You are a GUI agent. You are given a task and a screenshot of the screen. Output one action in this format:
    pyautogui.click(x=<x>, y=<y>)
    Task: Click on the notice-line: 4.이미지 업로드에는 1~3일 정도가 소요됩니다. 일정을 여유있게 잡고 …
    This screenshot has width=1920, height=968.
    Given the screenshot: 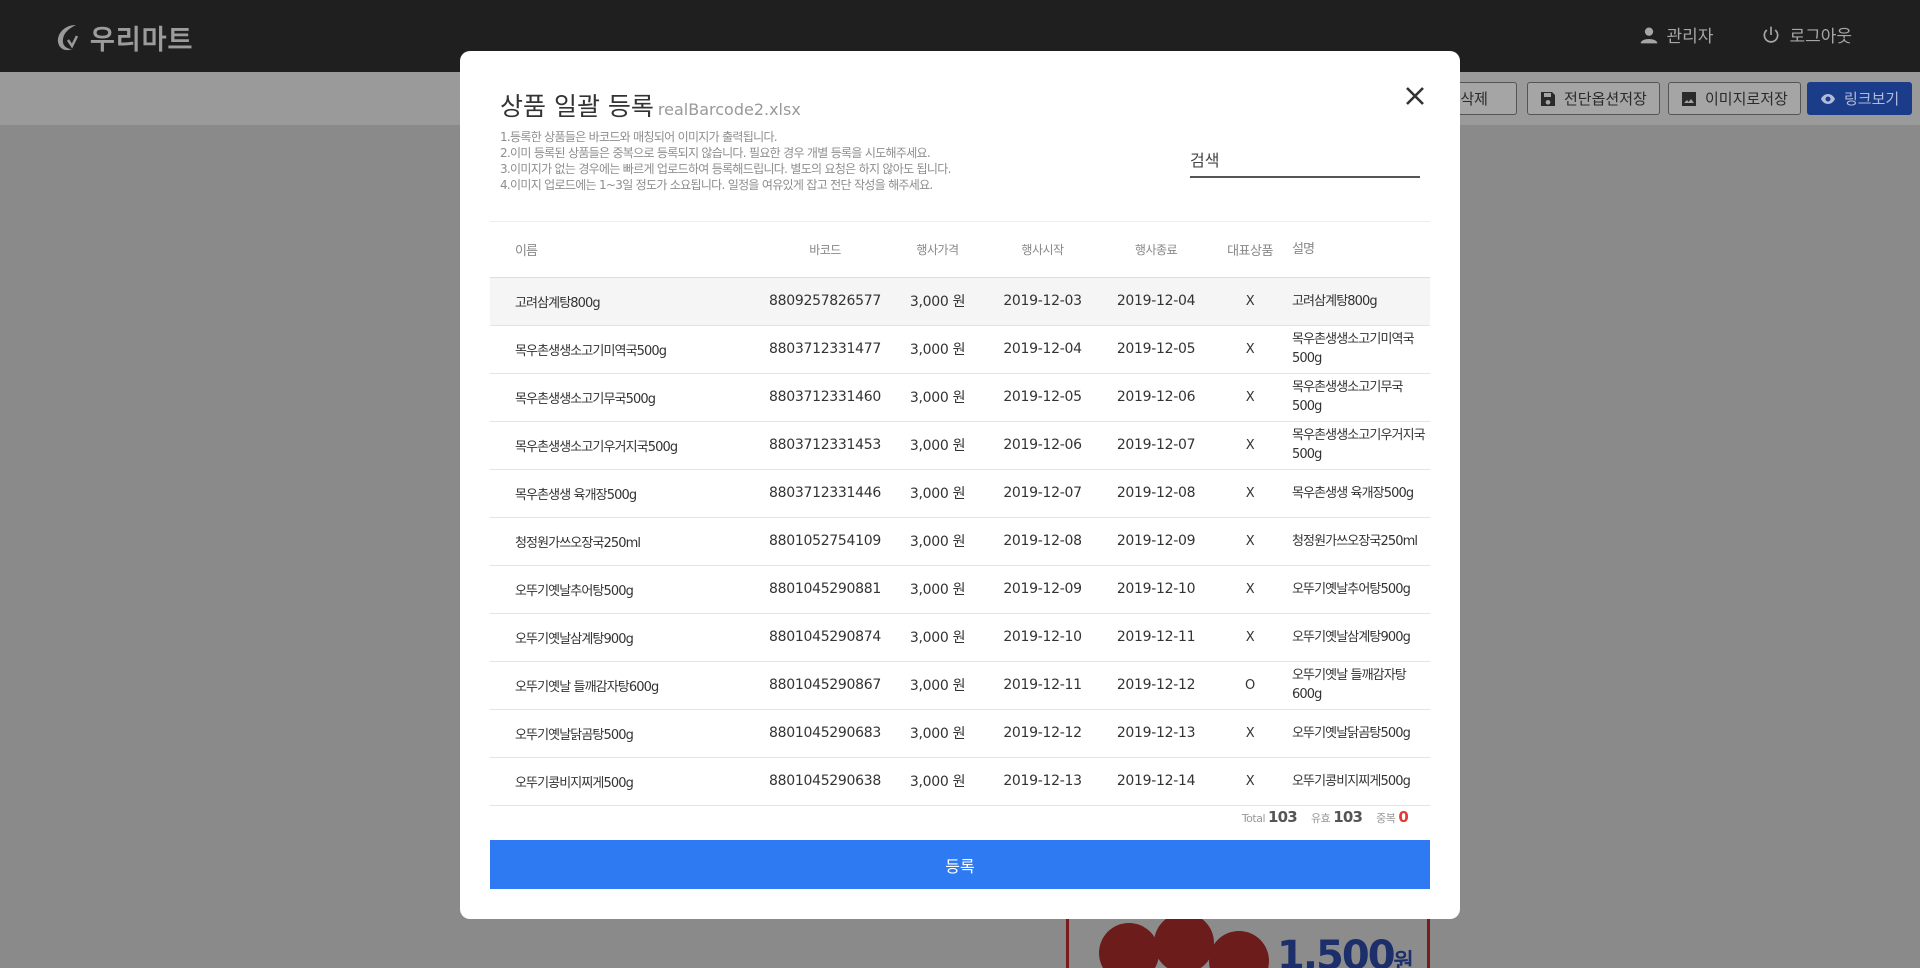 What is the action you would take?
    pyautogui.click(x=716, y=185)
    